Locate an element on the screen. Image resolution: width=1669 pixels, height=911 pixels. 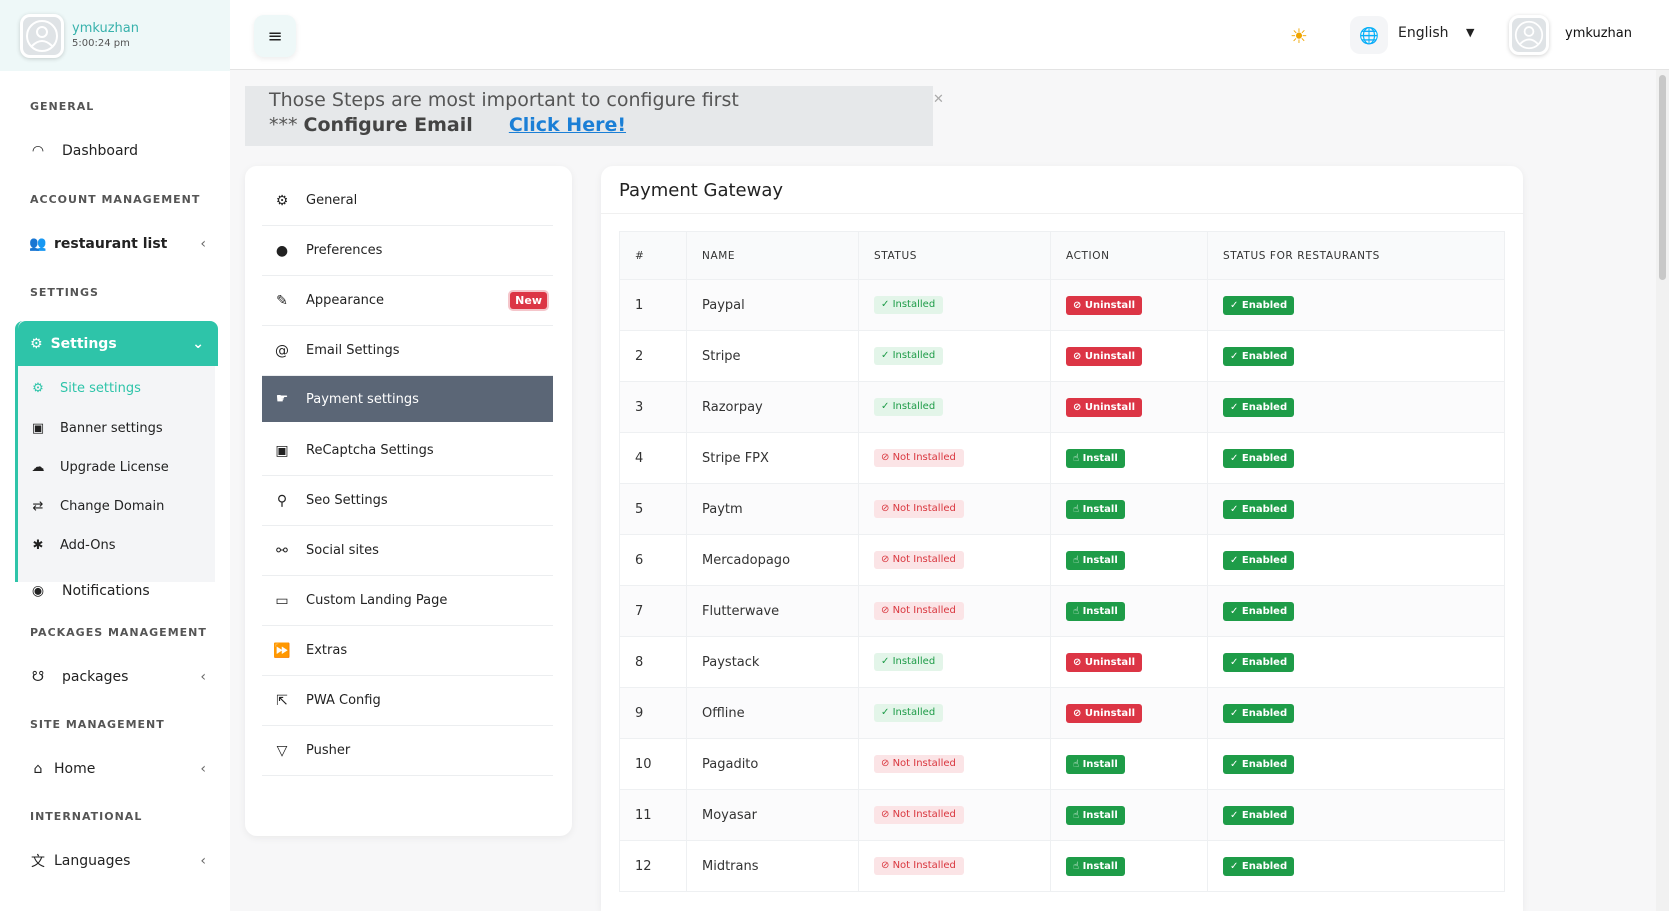
sidebar-item-dashboard: ◠ Dashboard is located at coordinates (116, 151).